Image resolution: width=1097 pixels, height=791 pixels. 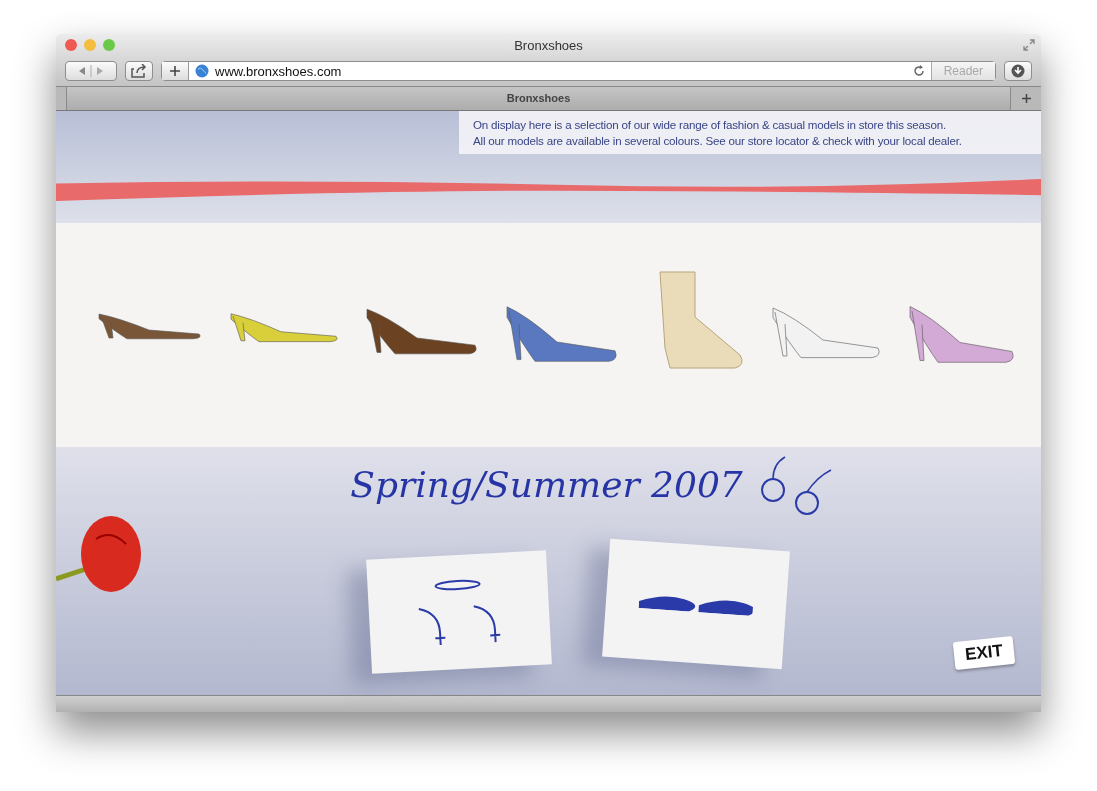 What do you see at coordinates (279, 71) in the screenshot?
I see `url-text: www.bronxshoes.com` at bounding box center [279, 71].